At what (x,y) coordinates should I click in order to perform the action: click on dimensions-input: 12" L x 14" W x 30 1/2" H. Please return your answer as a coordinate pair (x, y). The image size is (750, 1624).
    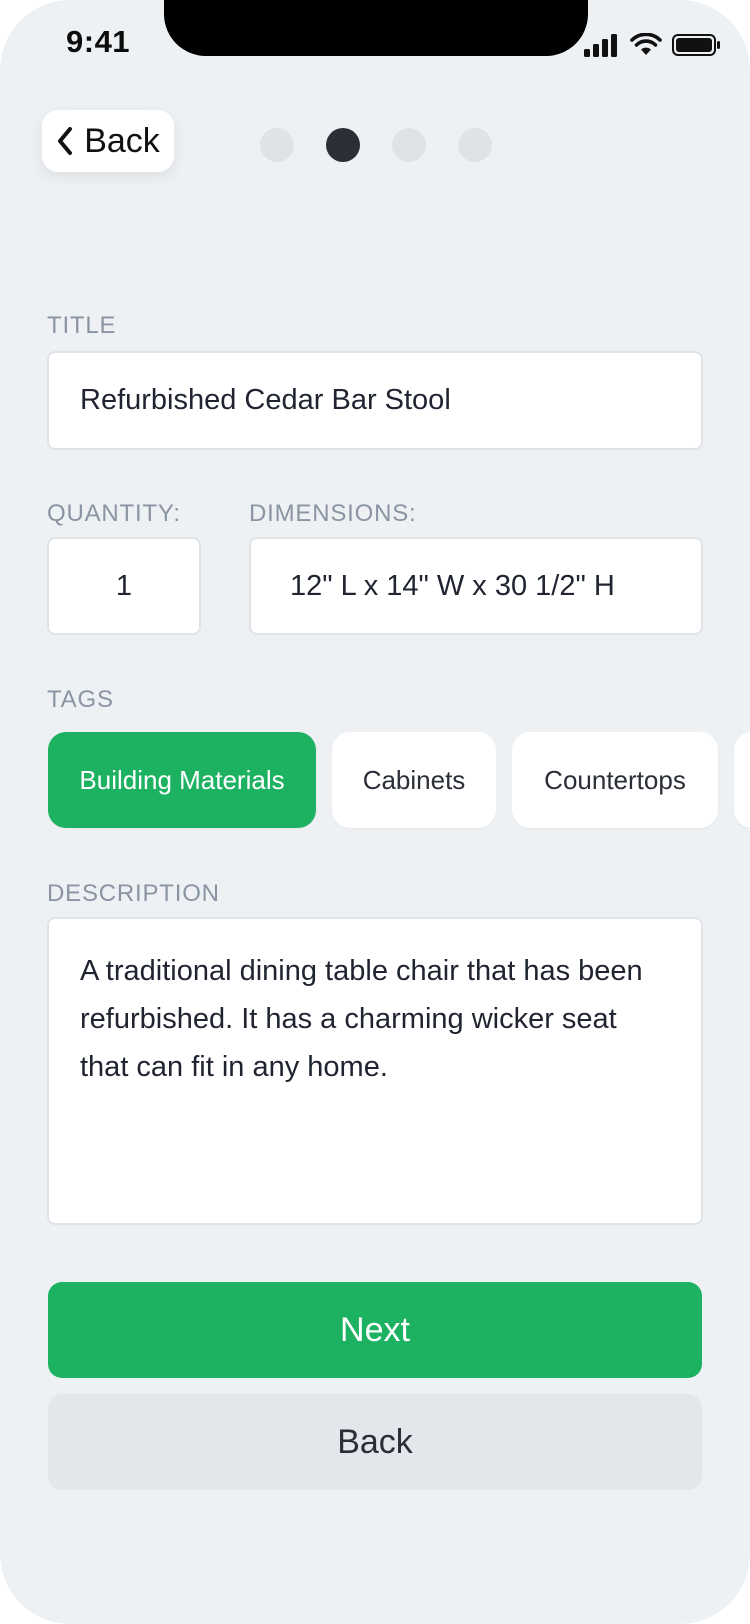
    Looking at the image, I should click on (476, 586).